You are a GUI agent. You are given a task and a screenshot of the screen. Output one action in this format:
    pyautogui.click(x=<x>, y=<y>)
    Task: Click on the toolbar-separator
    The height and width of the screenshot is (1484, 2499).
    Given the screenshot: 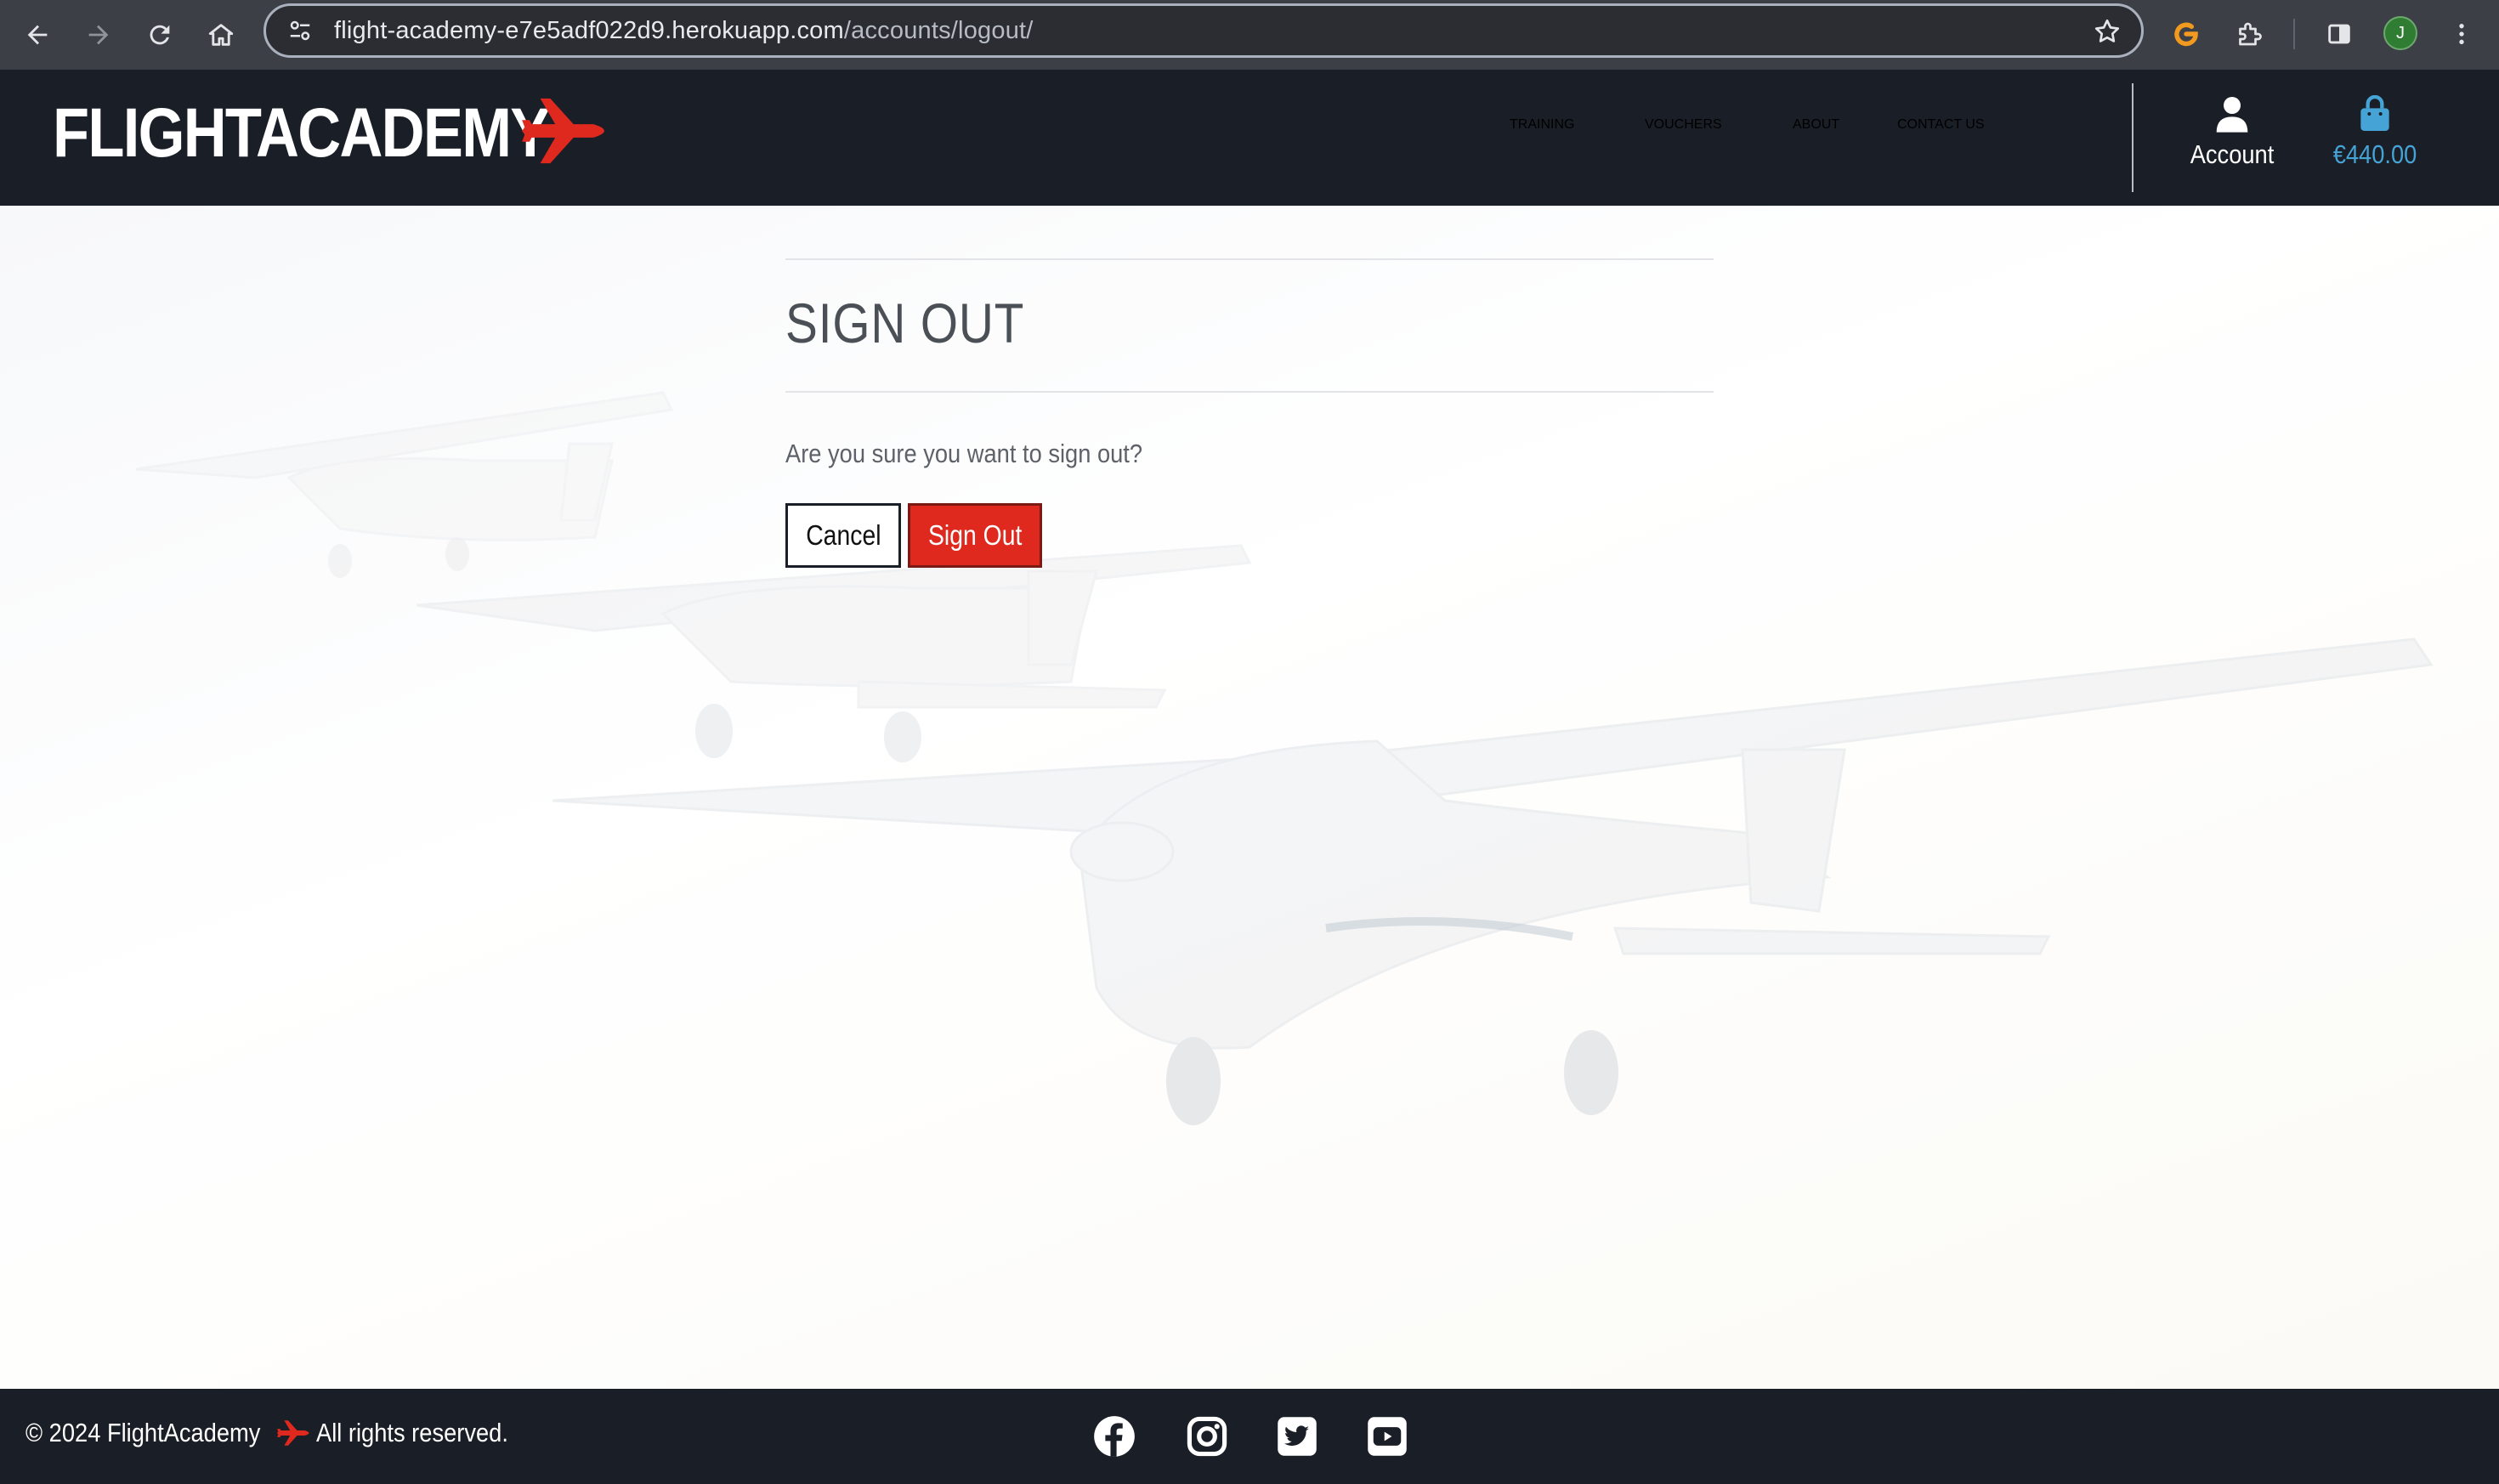 What is the action you would take?
    pyautogui.click(x=2294, y=34)
    